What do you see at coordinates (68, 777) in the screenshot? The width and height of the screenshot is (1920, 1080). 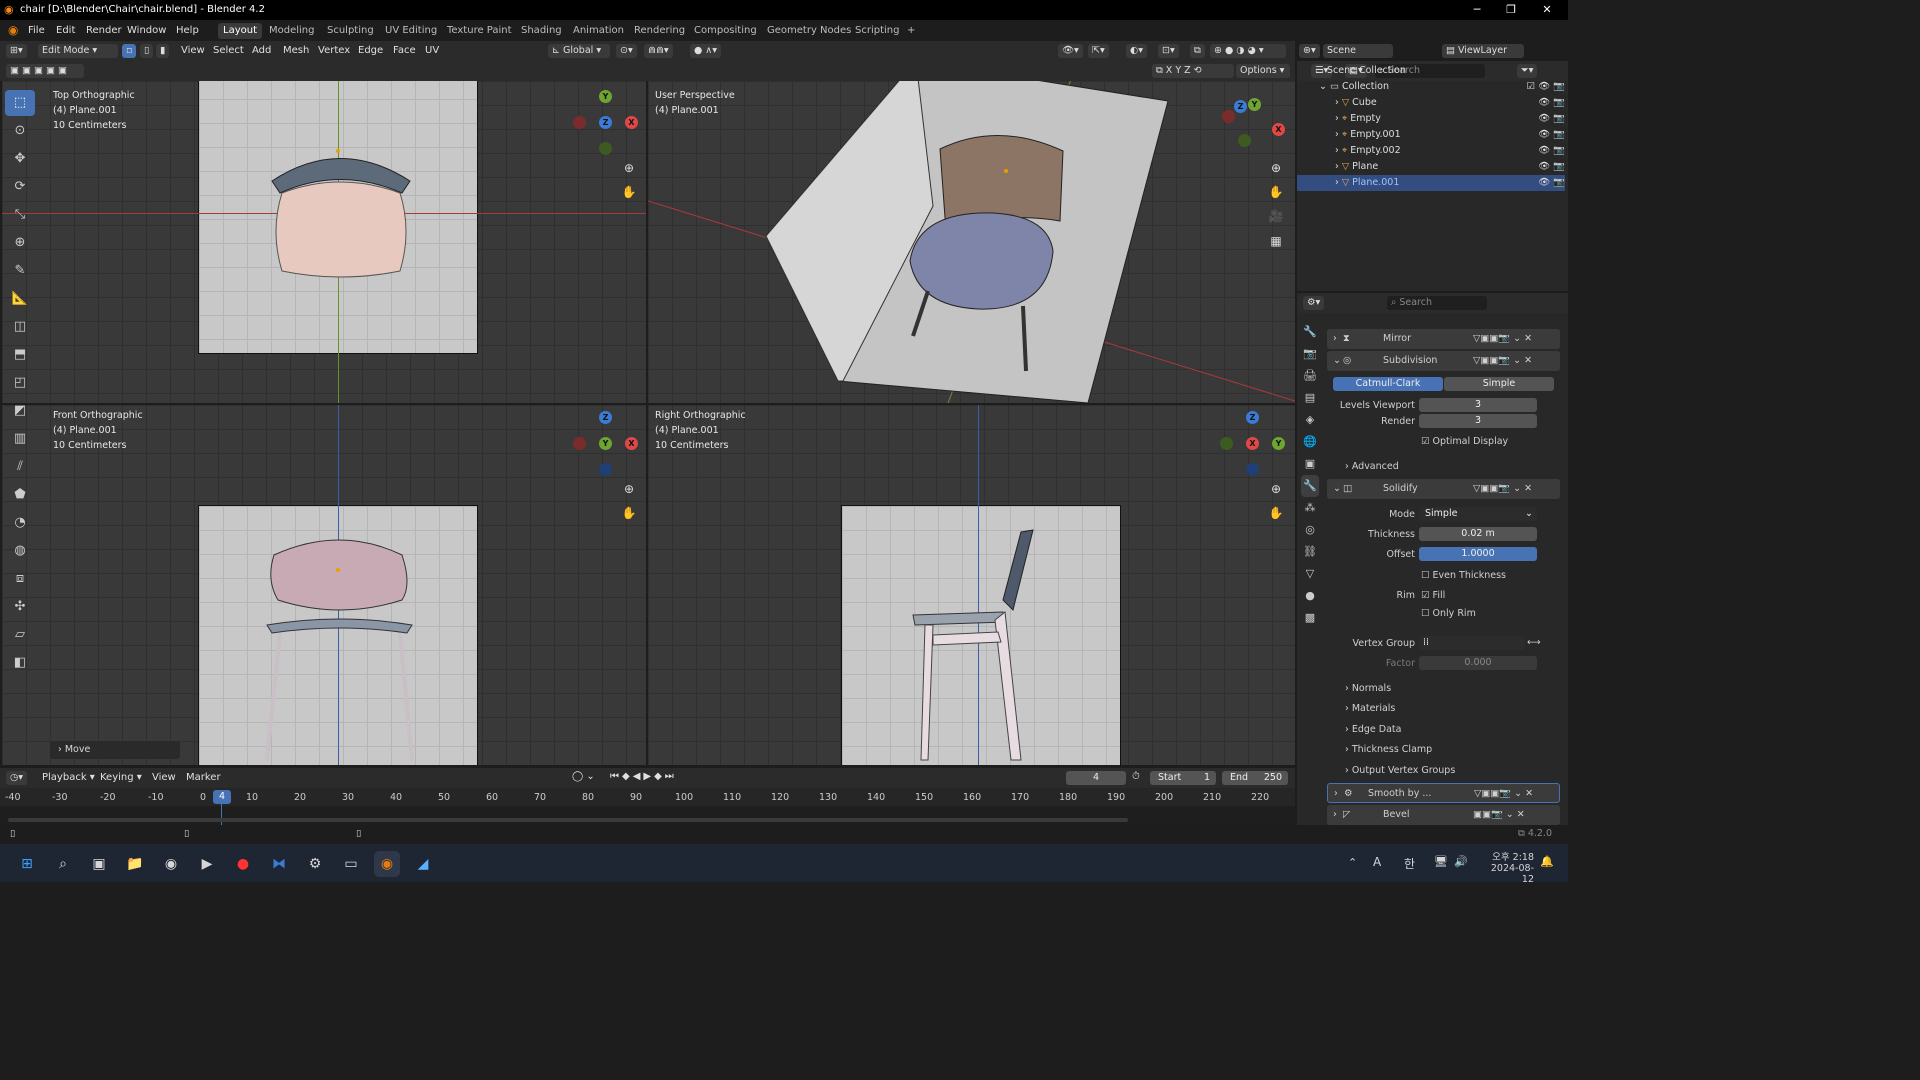 I see `menu-playback: Playback ▾` at bounding box center [68, 777].